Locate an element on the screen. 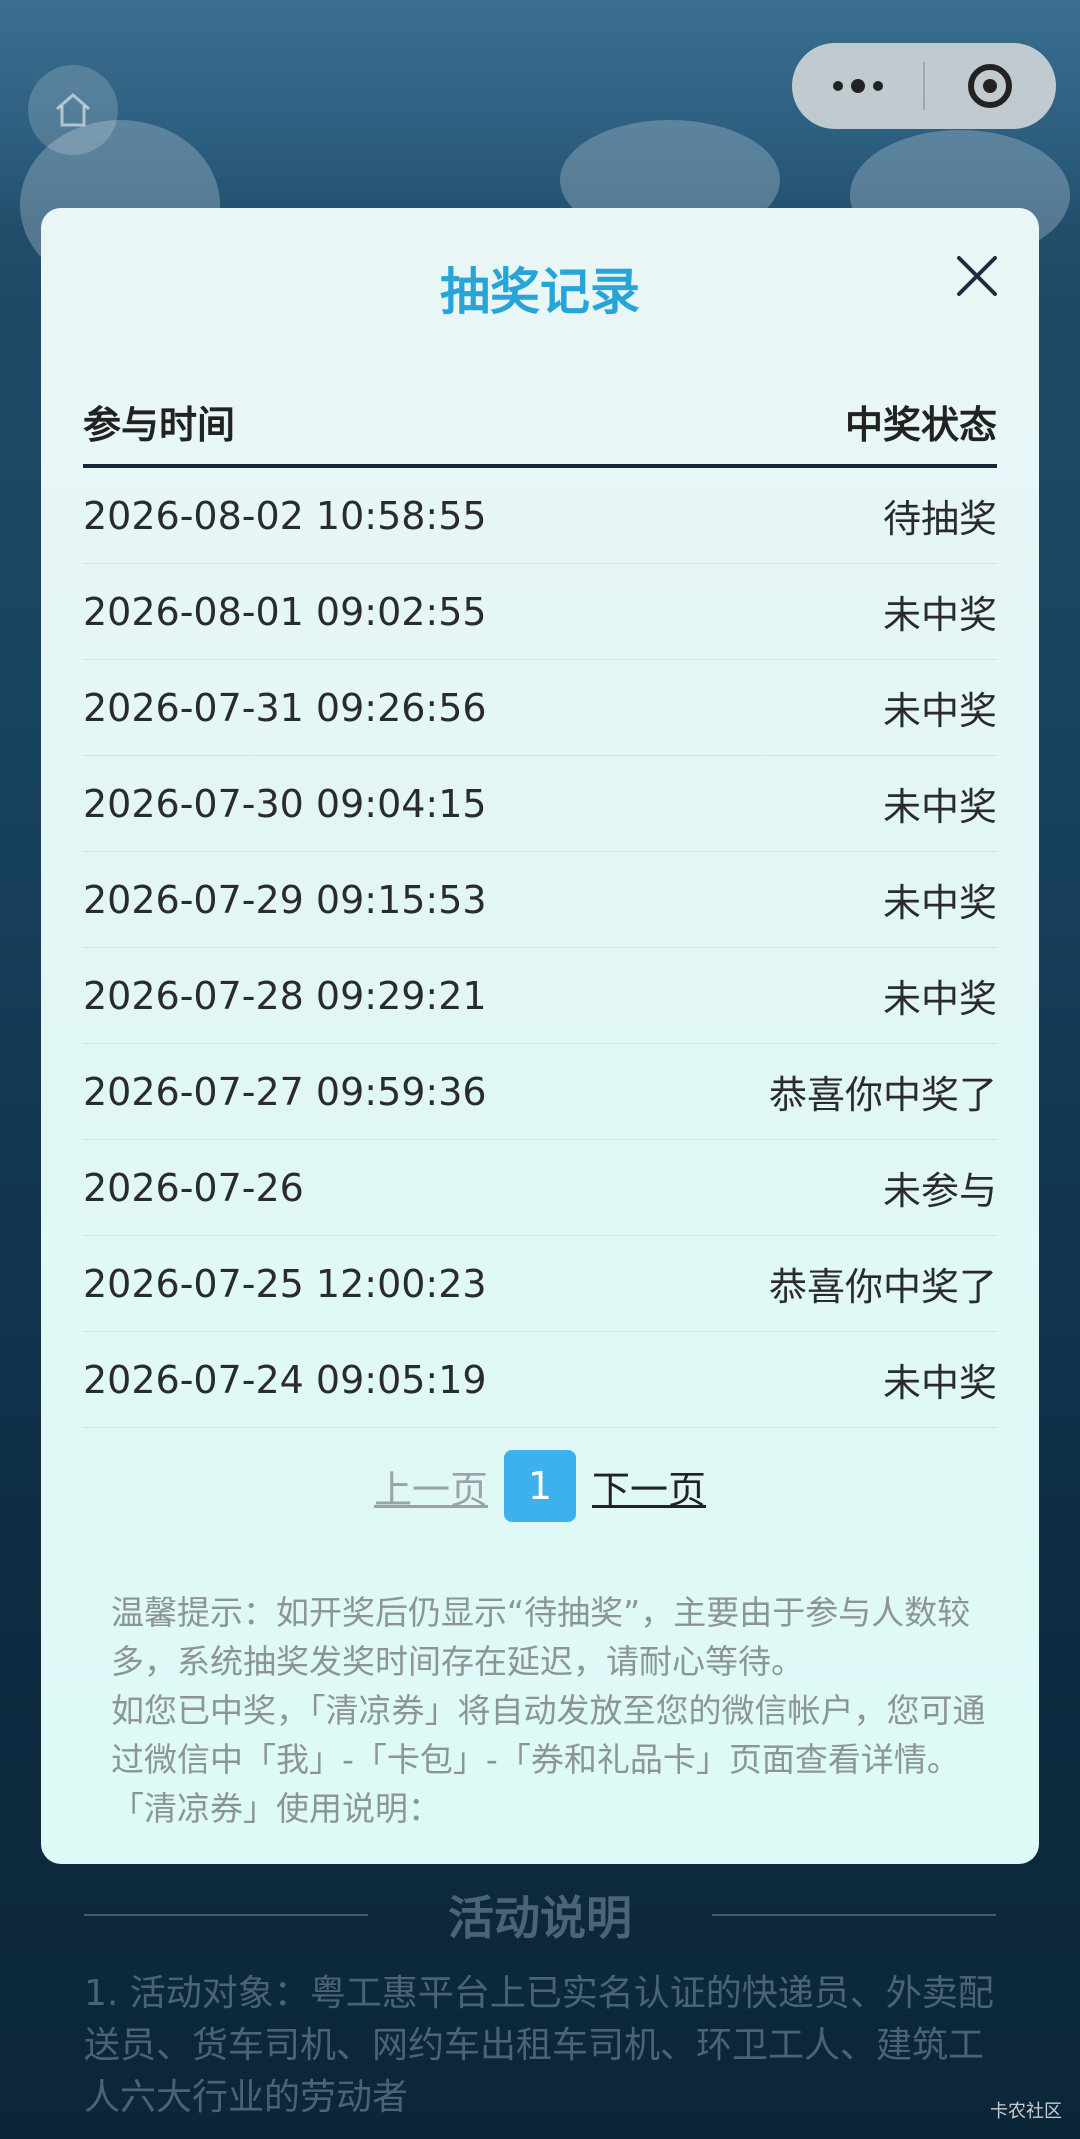 Image resolution: width=1080 pixels, height=2139 pixels. row-status: 未参与 is located at coordinates (939, 1191).